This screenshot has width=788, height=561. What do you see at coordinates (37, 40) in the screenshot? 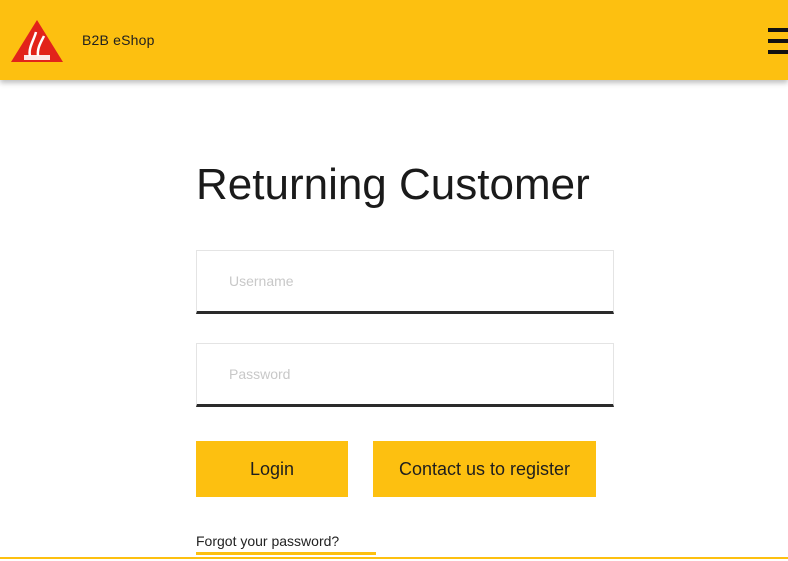
I see `sika-logo-icon` at bounding box center [37, 40].